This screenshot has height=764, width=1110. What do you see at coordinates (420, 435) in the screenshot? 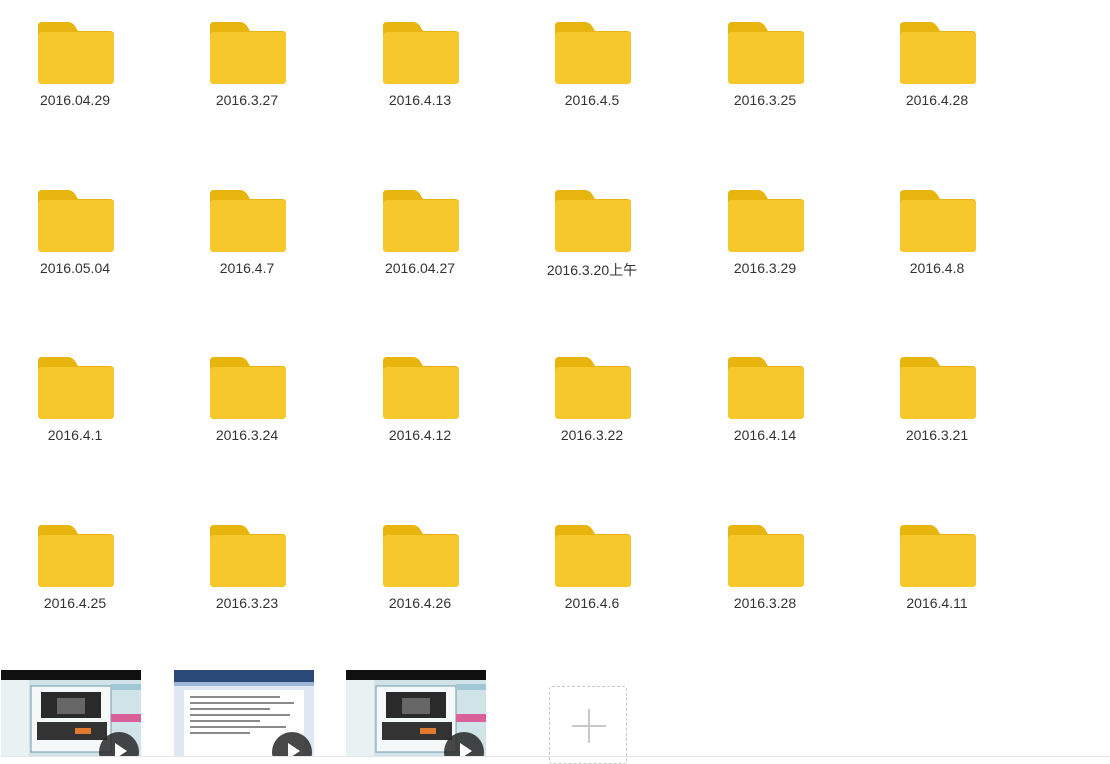
I see `folder-label: 2016.4.12` at bounding box center [420, 435].